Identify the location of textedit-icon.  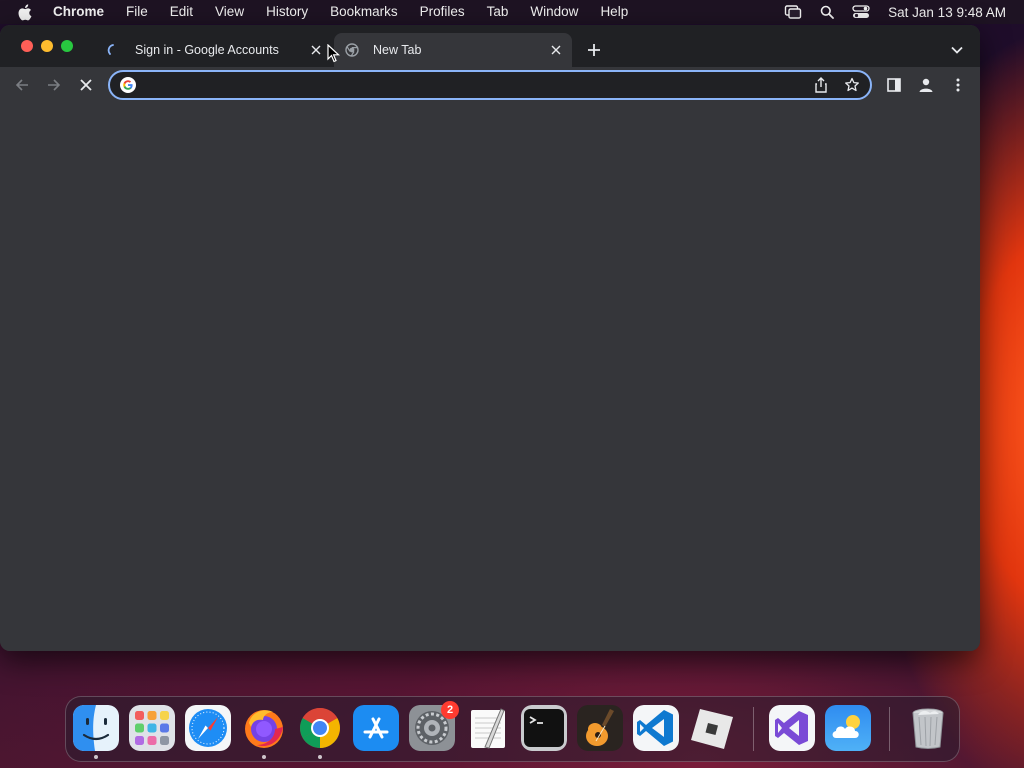
(488, 728).